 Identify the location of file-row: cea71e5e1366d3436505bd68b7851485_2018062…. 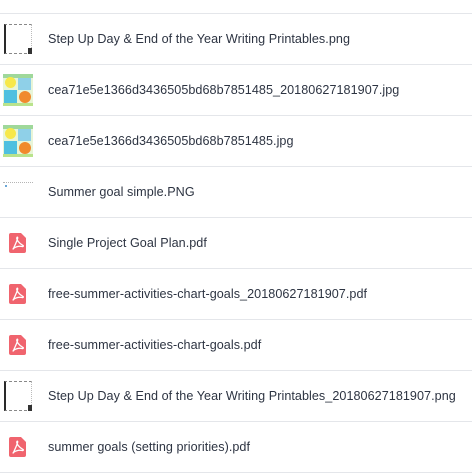
(236, 90).